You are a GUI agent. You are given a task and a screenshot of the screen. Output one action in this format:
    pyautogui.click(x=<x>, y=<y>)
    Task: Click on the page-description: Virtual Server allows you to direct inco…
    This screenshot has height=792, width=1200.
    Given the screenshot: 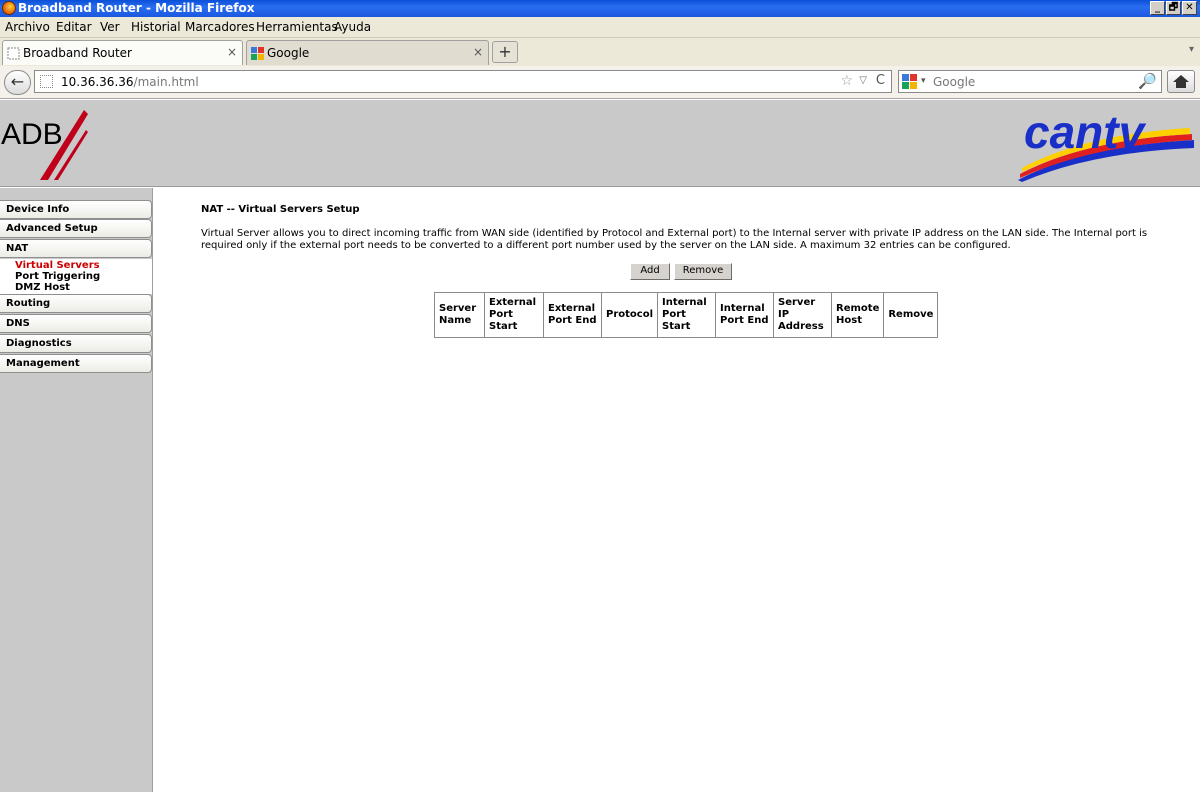 What is the action you would take?
    pyautogui.click(x=674, y=239)
    